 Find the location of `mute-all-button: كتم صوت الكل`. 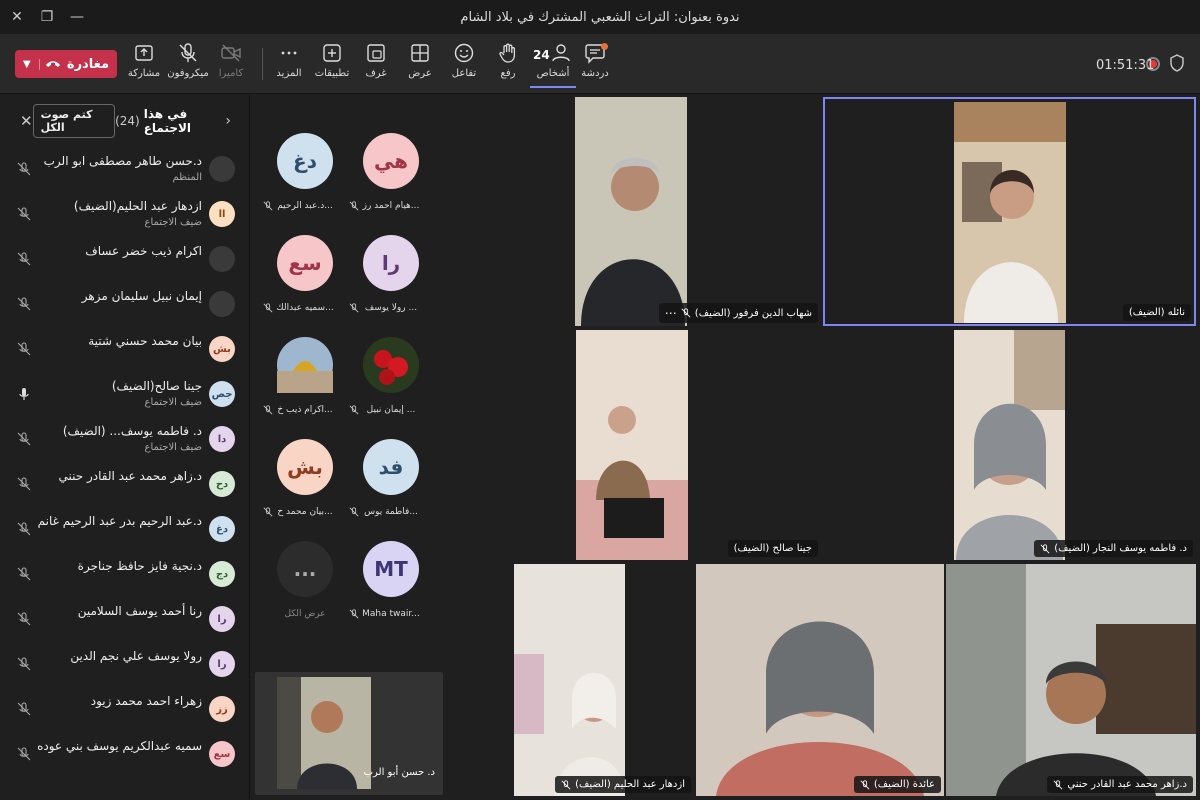

mute-all-button: كتم صوت الكل is located at coordinates (74, 121).